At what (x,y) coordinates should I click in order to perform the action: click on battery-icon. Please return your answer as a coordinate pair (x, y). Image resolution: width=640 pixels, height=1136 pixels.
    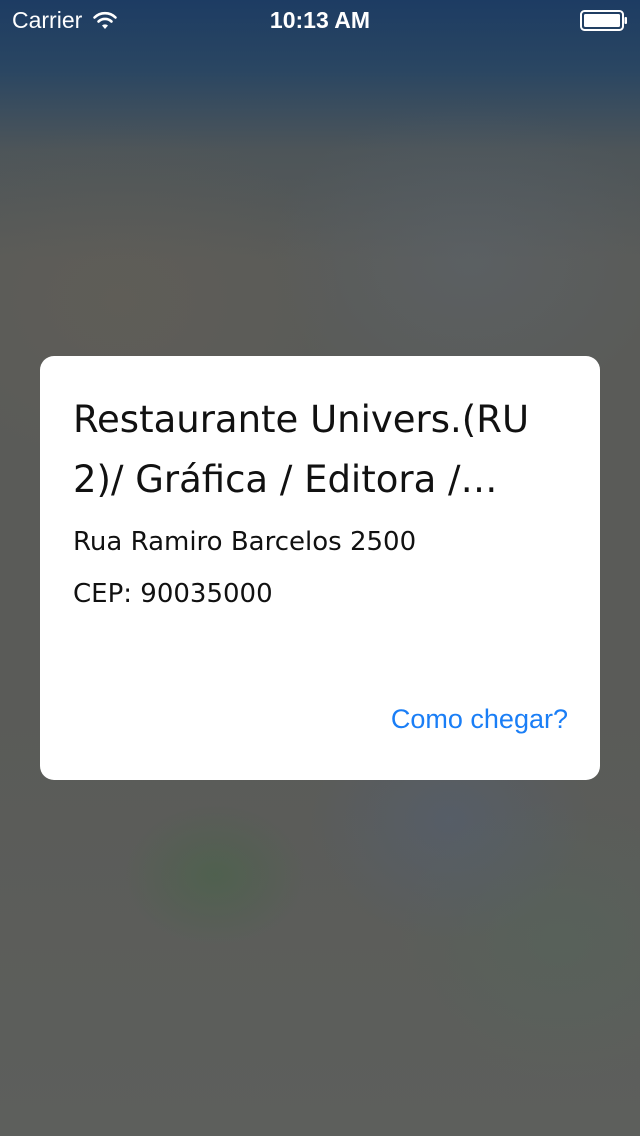
    Looking at the image, I should click on (603, 20).